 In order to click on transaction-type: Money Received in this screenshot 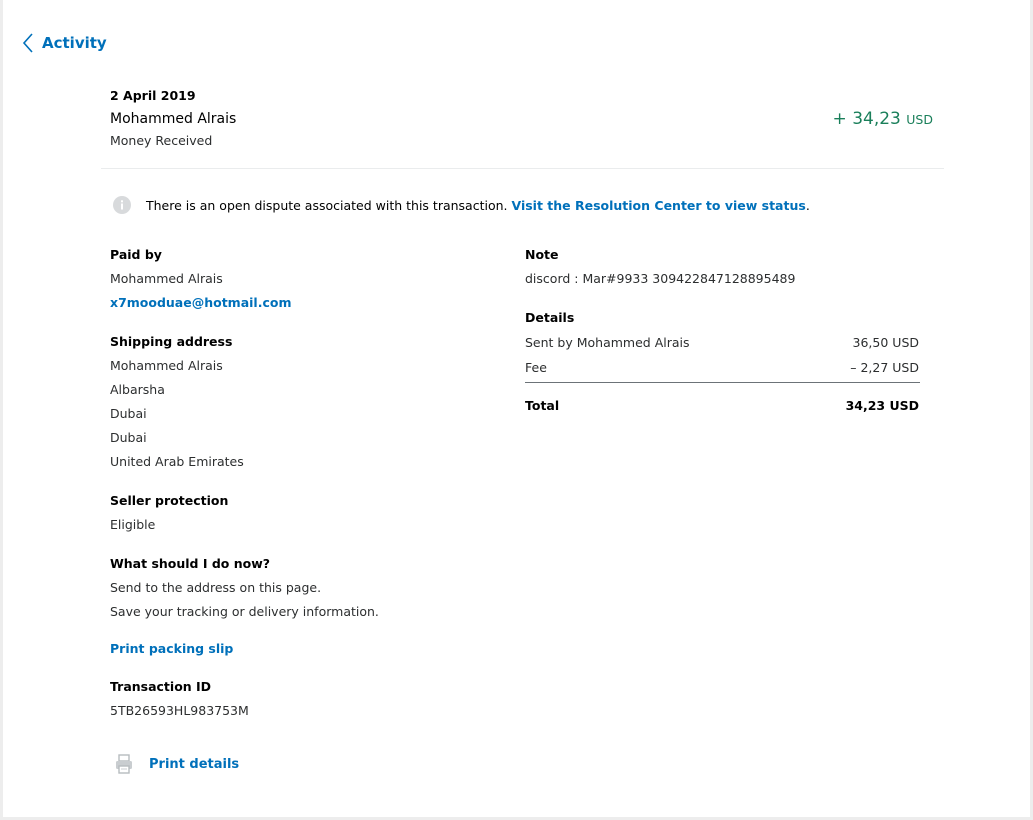, I will do `click(161, 140)`.